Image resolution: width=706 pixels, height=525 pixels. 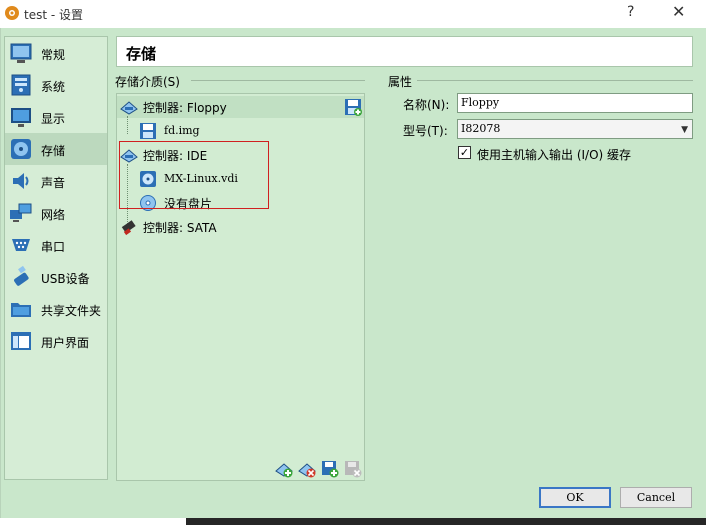 What do you see at coordinates (21, 310) in the screenshot?
I see `shared-folder-icon` at bounding box center [21, 310].